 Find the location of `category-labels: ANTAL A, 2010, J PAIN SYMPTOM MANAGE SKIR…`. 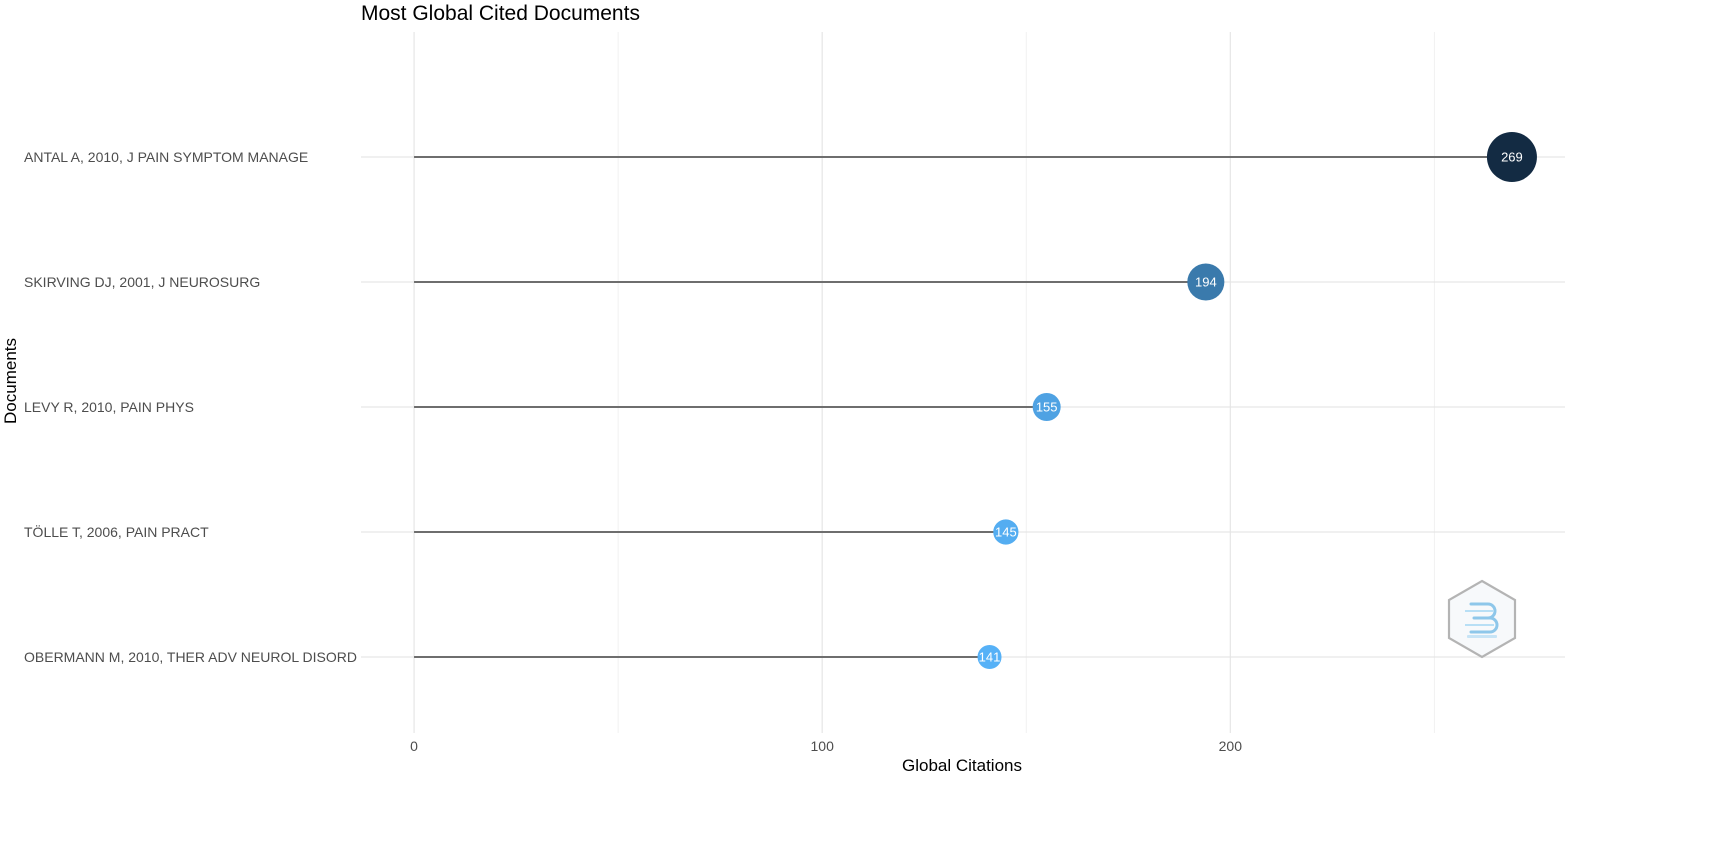

category-labels: ANTAL A, 2010, J PAIN SYMPTOM MANAGE SKIR… is located at coordinates (190, 407).